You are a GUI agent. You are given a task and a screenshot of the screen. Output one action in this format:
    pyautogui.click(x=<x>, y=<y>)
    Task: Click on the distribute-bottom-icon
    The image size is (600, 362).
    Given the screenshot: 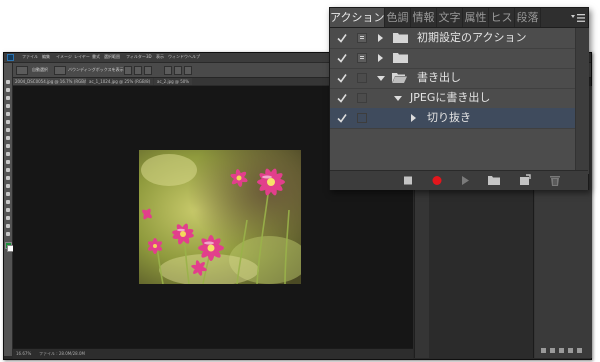 What is the action you would take?
    pyautogui.click(x=188, y=70)
    